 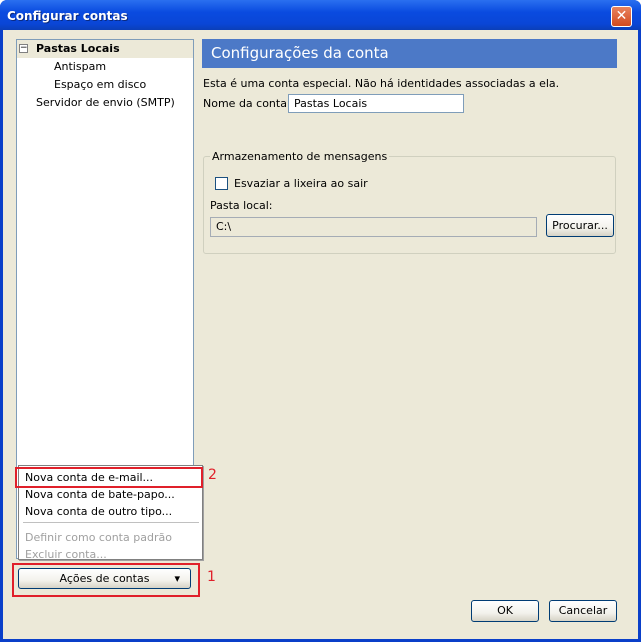 What do you see at coordinates (373, 227) in the screenshot?
I see `local-folder-path: C:\` at bounding box center [373, 227].